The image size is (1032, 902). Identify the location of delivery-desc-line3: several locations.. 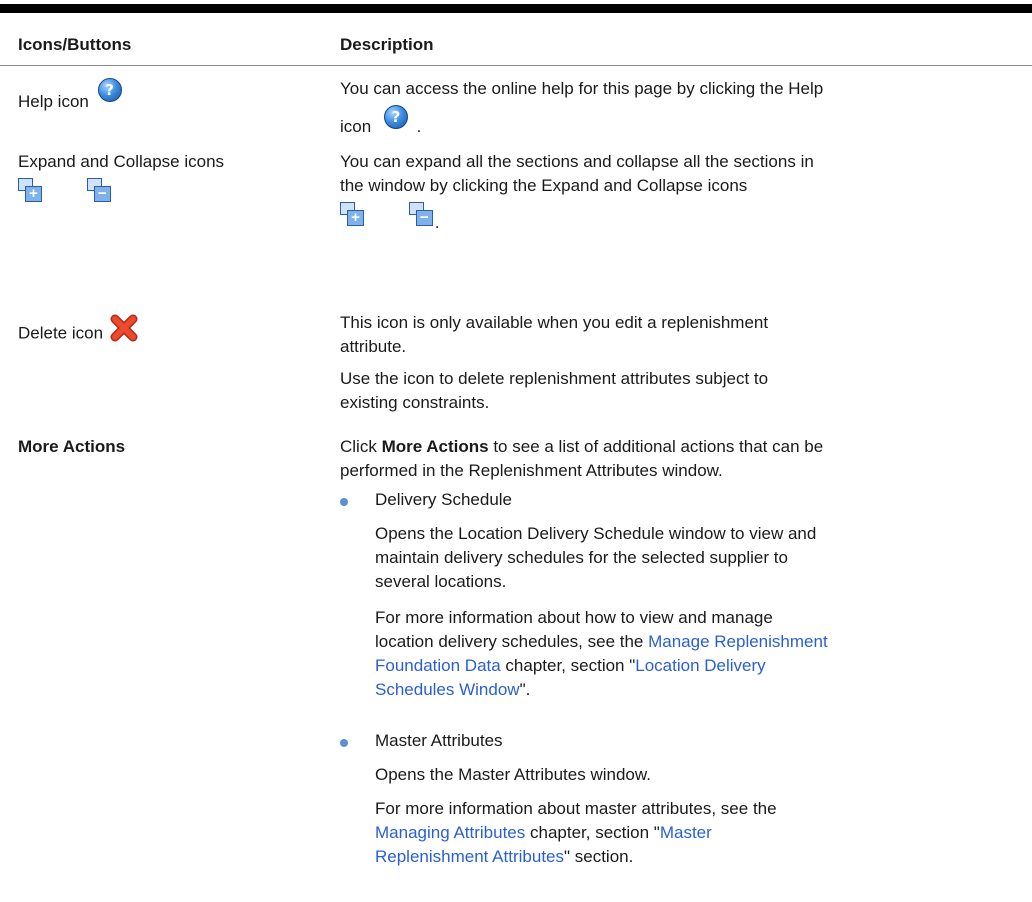
(441, 581).